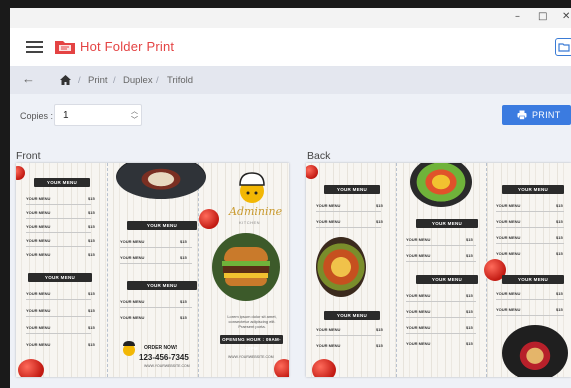 This screenshot has width=571, height=388. I want to click on print-button: PRINT, so click(536, 115).